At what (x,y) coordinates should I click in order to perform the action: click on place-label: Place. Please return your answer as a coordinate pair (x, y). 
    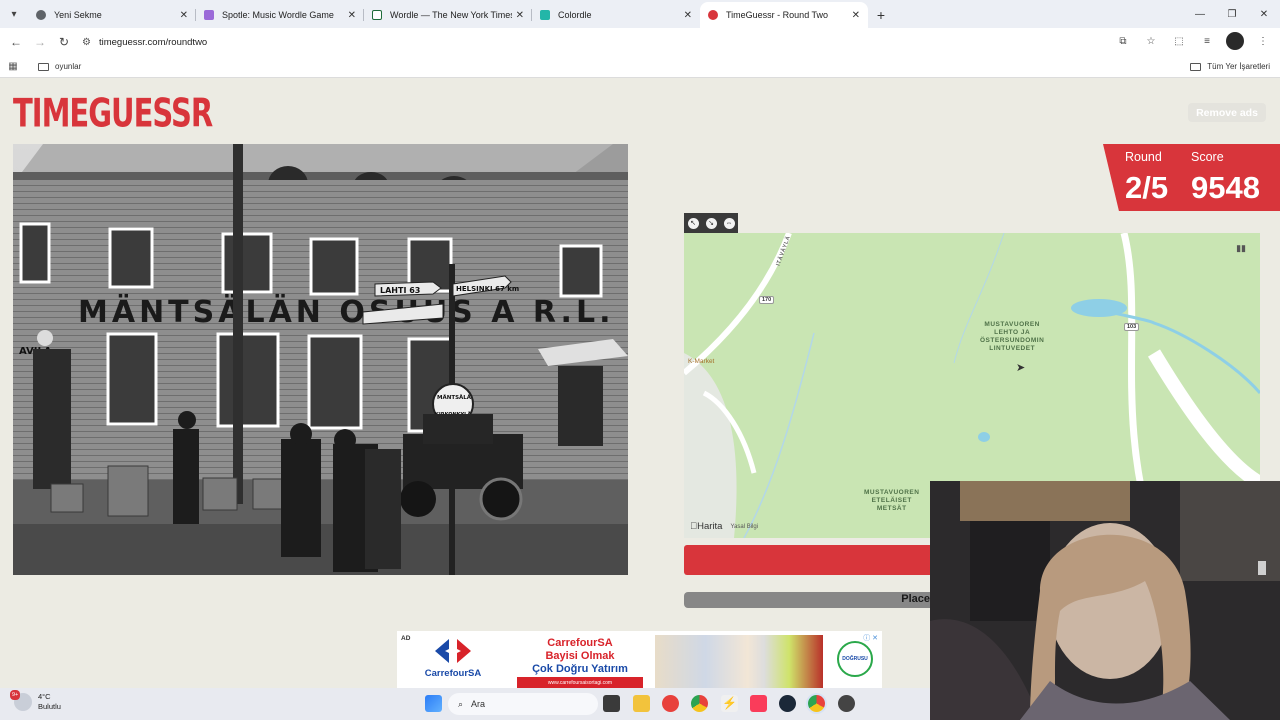
    Looking at the image, I should click on (915, 599).